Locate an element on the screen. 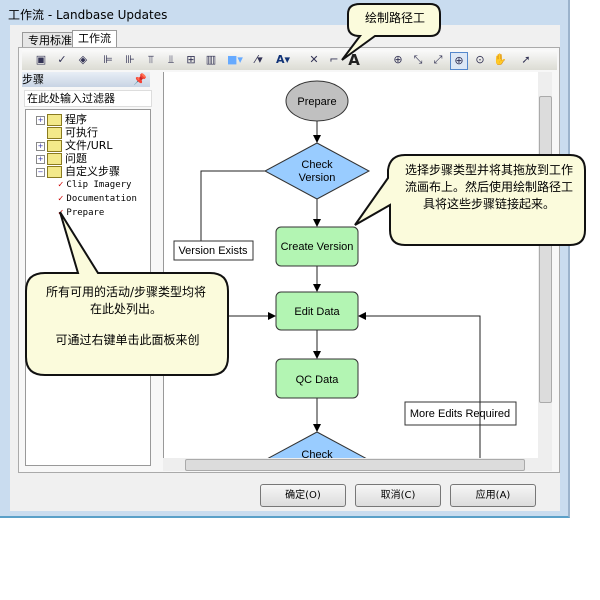  steps-list-callout-text-2: 可通过右键单击此面板来创 is located at coordinates (127, 340).